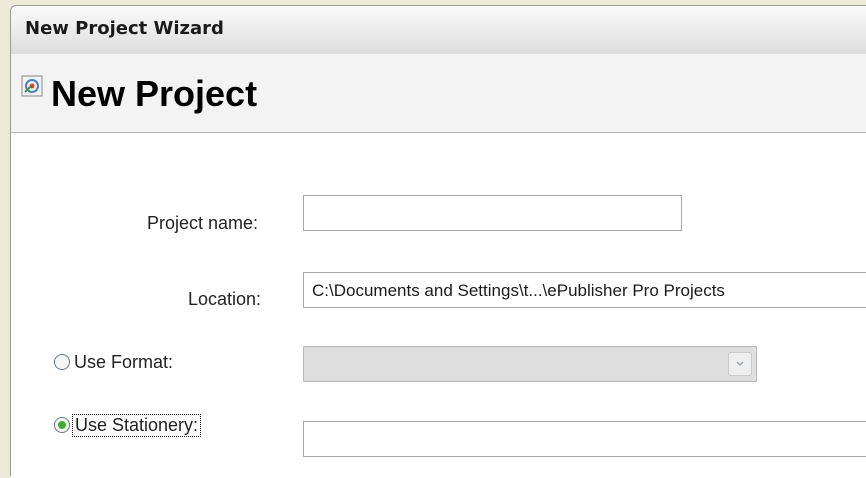 The height and width of the screenshot is (478, 866). I want to click on use-format-label: Use Format:, so click(123, 362).